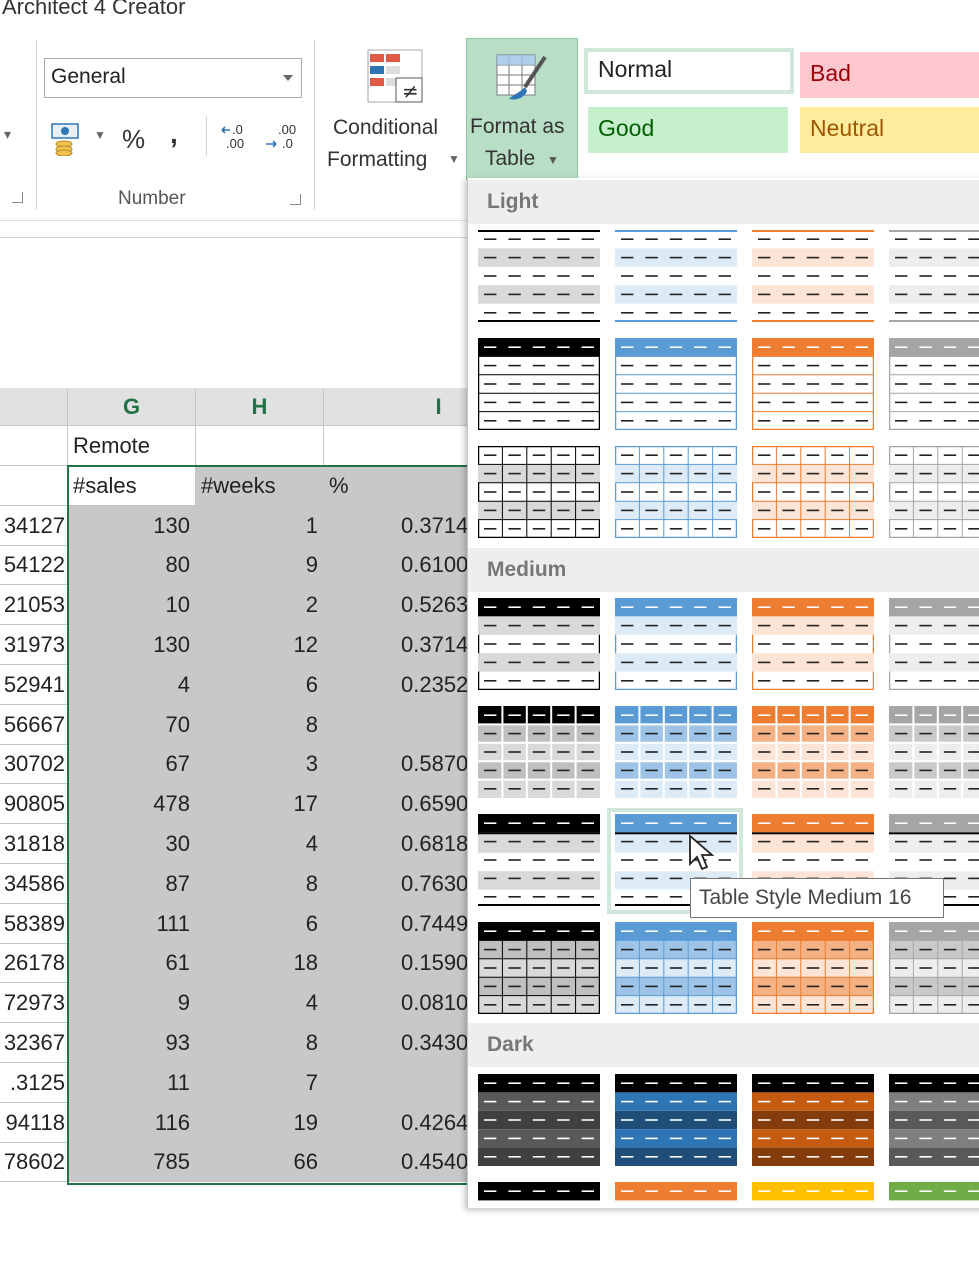 This screenshot has height=1274, width=979. Describe the element at coordinates (889, 75) in the screenshot. I see `cell-style-bad: Bad` at that location.